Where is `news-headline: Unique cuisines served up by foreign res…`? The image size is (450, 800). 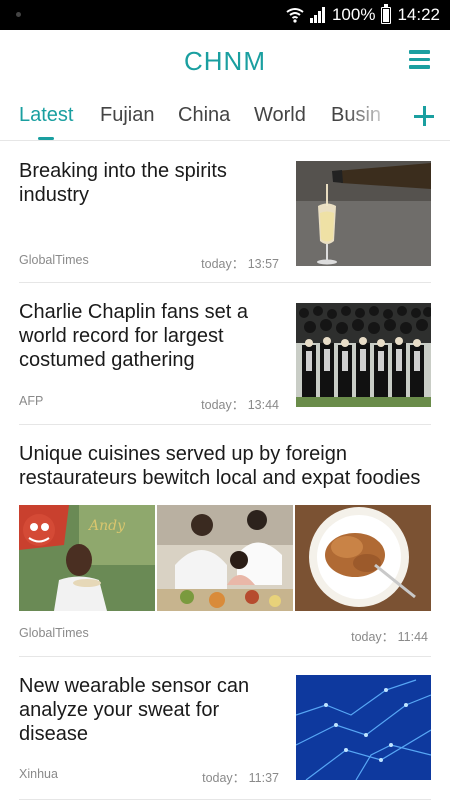
news-headline: Unique cuisines served up by foreign res… is located at coordinates (220, 466).